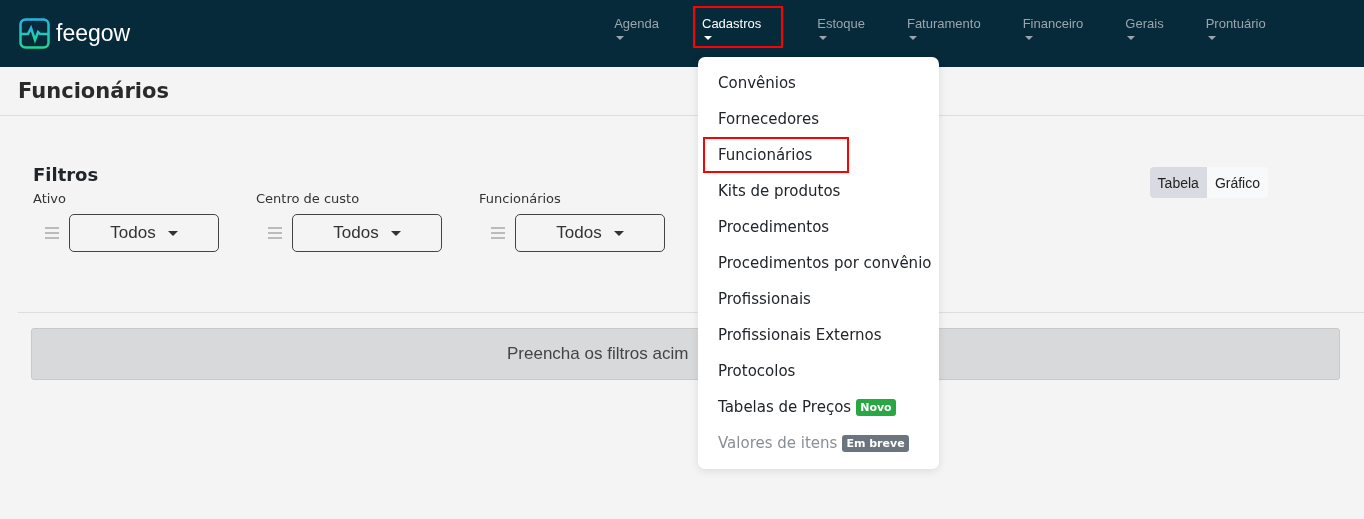 The width and height of the screenshot is (1364, 519). I want to click on menu-item: Fornecedores, so click(818, 119).